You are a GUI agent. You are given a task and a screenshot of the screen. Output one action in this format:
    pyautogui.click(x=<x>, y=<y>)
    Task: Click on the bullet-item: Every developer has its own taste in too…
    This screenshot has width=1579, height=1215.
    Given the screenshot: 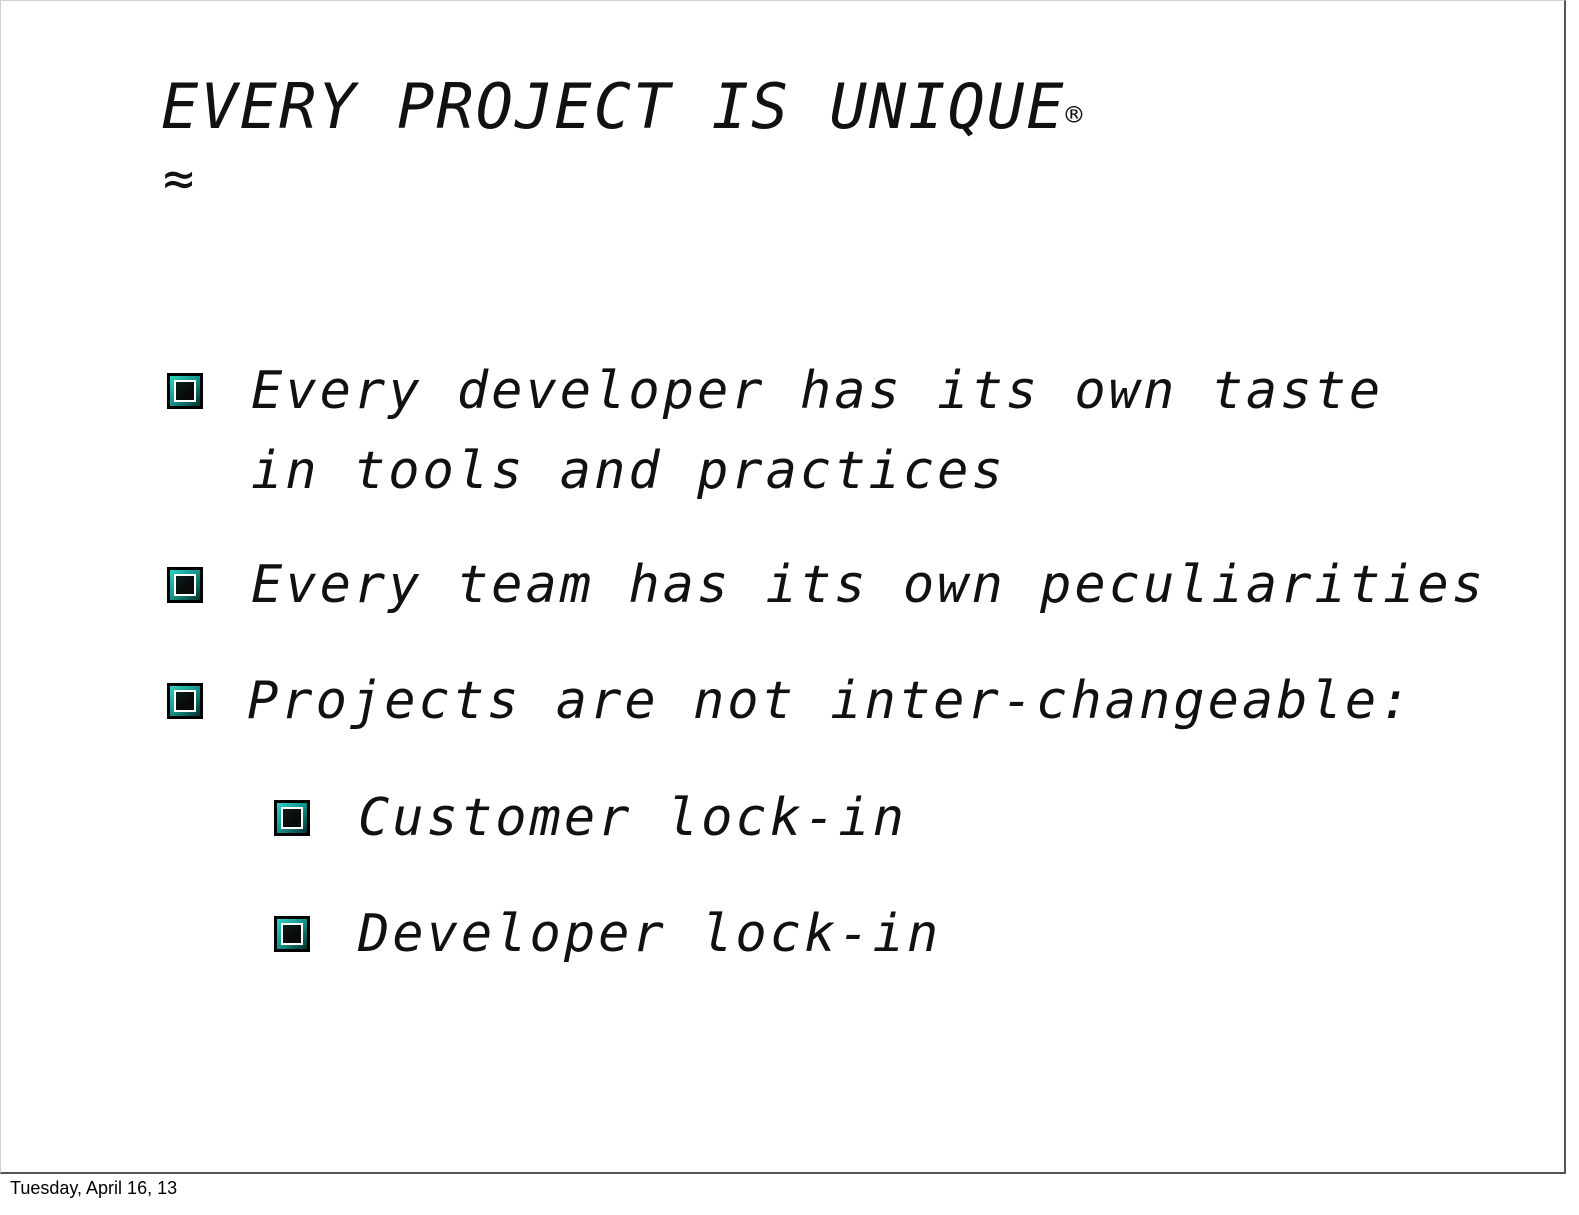 What is the action you would take?
    pyautogui.click(x=832, y=431)
    